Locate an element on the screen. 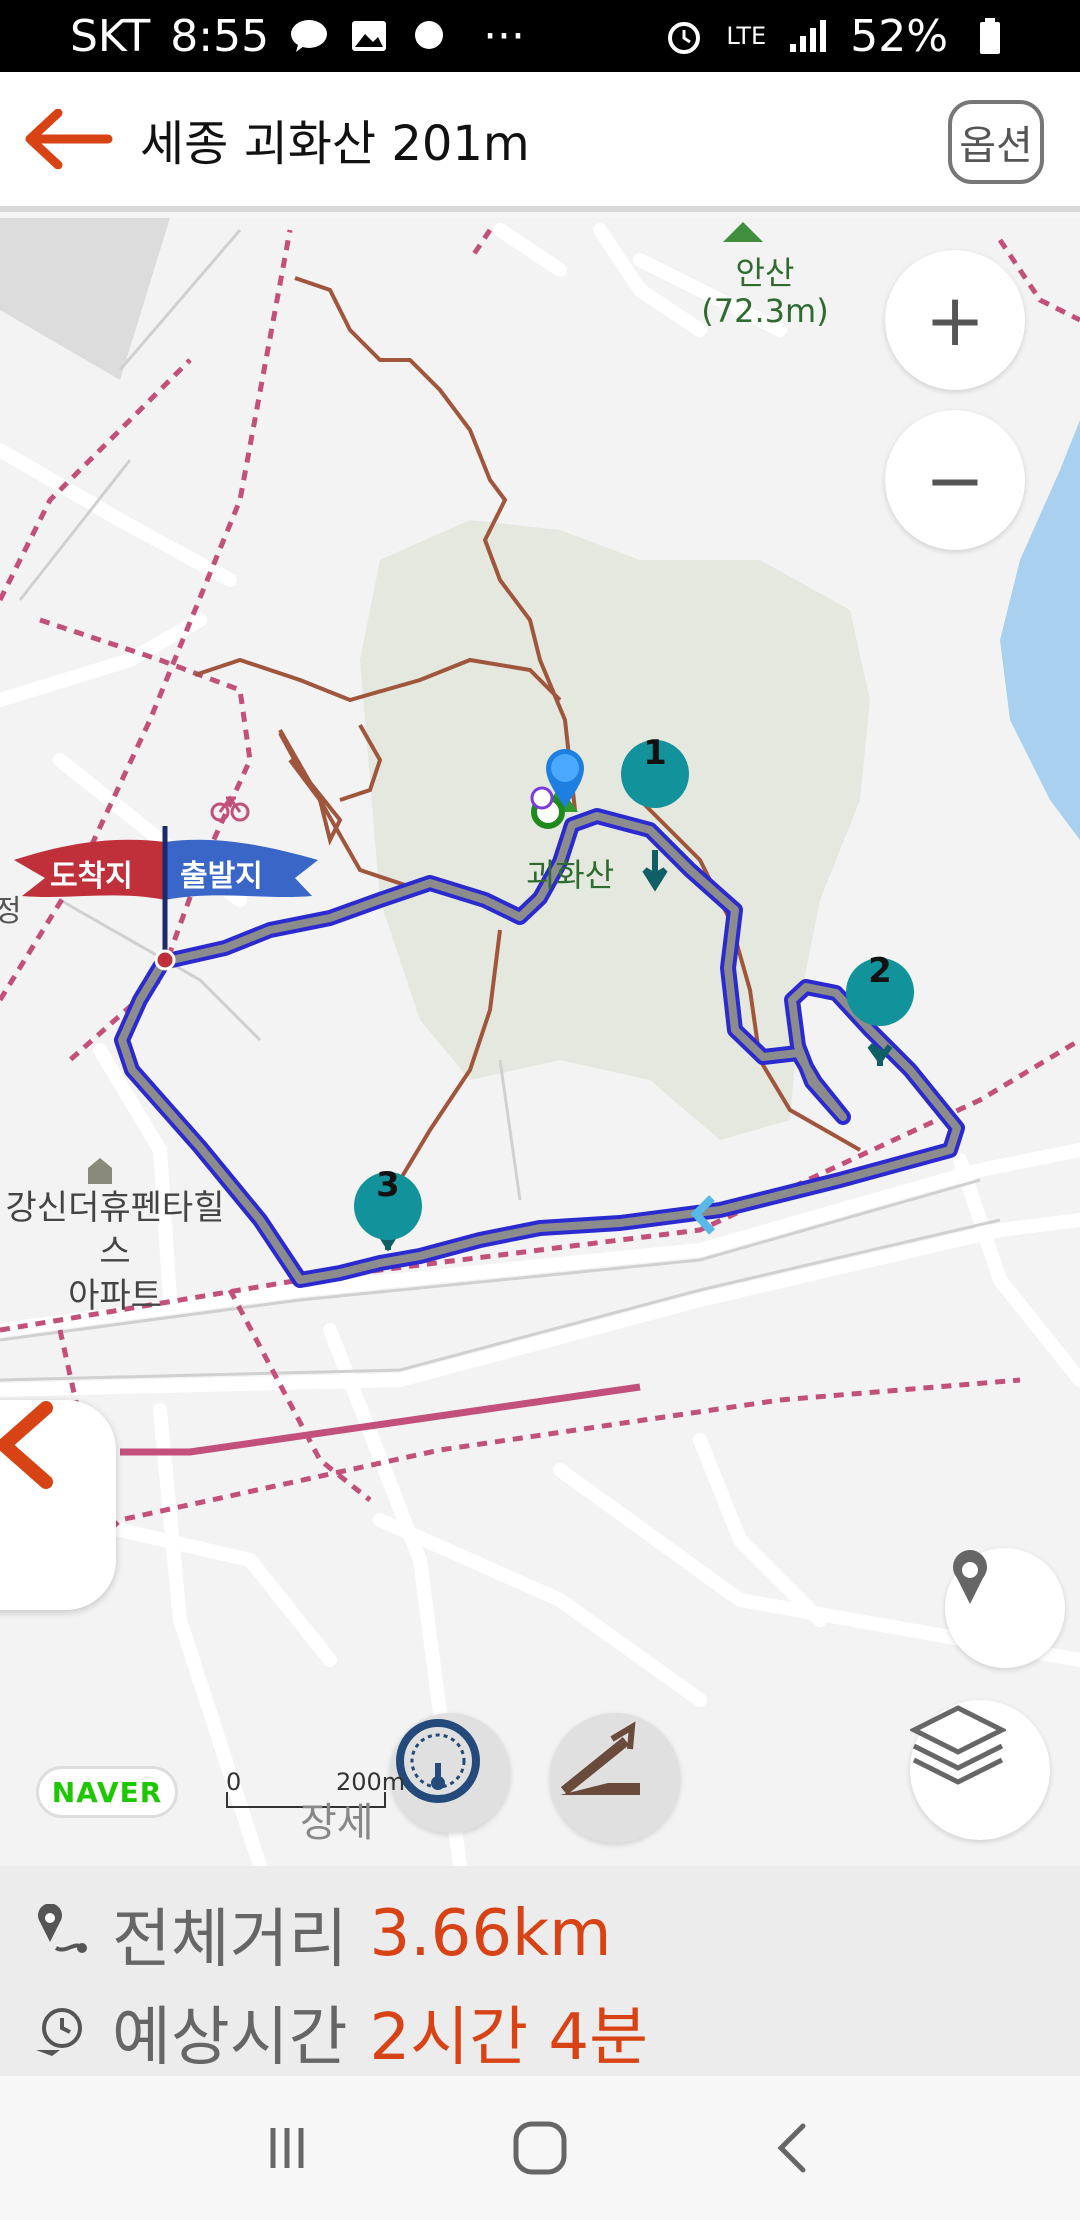 The width and height of the screenshot is (1080, 2220). zoom-in-button: + is located at coordinates (955, 320).